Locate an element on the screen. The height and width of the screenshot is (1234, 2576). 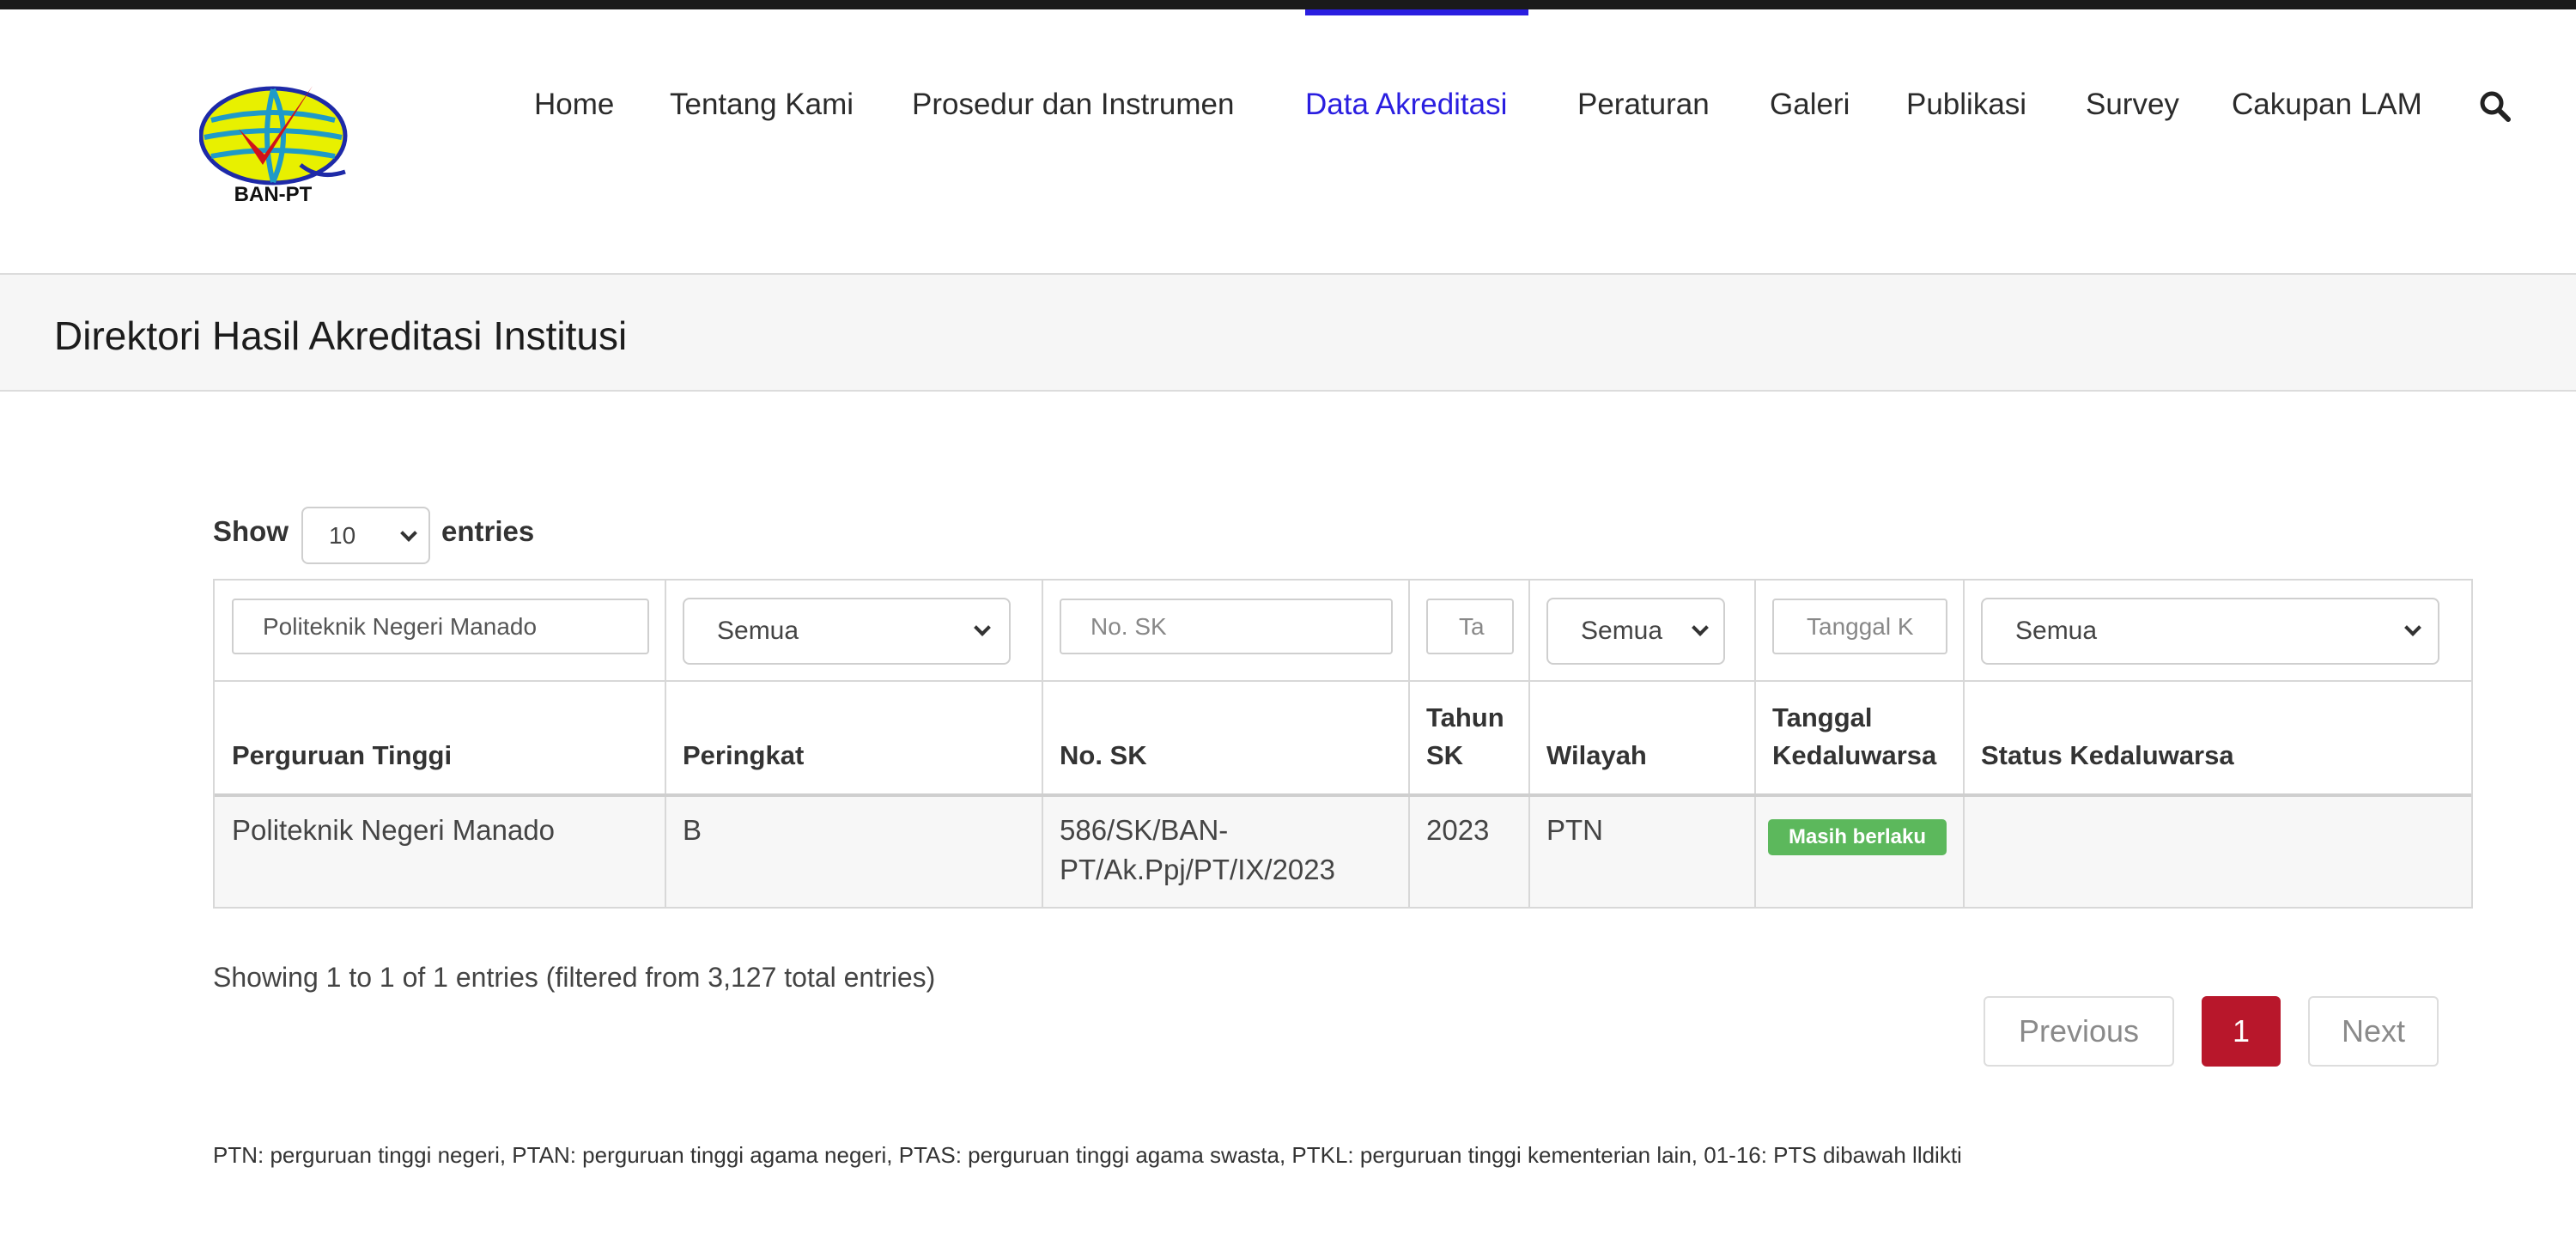
filter-no-sk-input: No. SK is located at coordinates (1226, 626).